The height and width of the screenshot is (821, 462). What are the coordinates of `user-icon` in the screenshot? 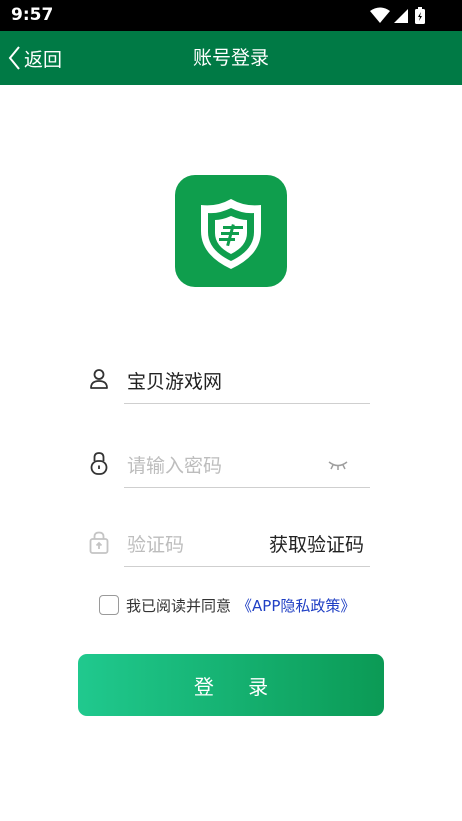 It's located at (99, 379).